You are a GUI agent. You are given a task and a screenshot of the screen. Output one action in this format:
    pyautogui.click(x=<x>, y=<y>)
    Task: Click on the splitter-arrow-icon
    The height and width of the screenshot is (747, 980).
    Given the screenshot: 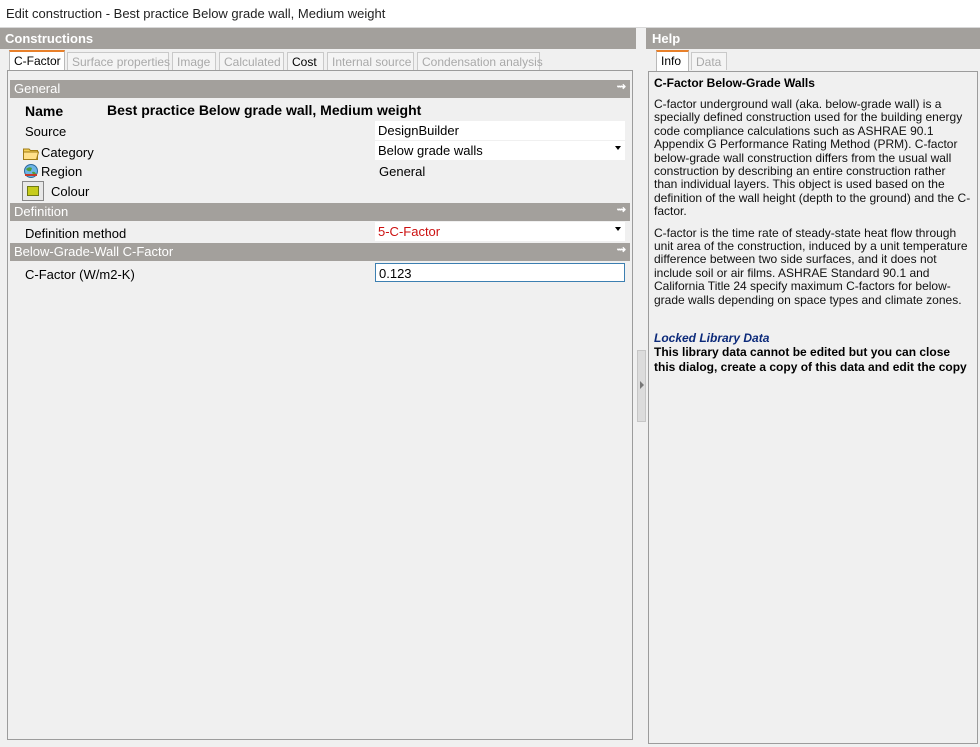 What is the action you would take?
    pyautogui.click(x=642, y=385)
    